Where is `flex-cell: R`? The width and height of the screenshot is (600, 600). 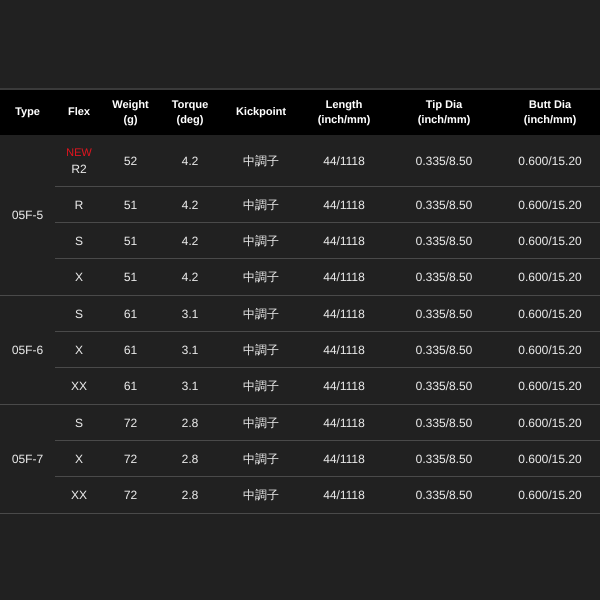 flex-cell: R is located at coordinates (79, 204).